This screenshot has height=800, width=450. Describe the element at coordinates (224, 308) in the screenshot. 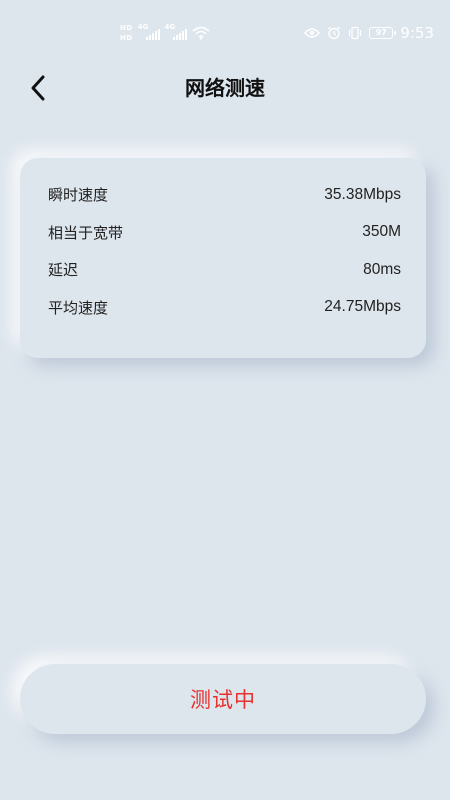

I see `stat-row-average-speed: 平均速度 24.75Mbps` at that location.